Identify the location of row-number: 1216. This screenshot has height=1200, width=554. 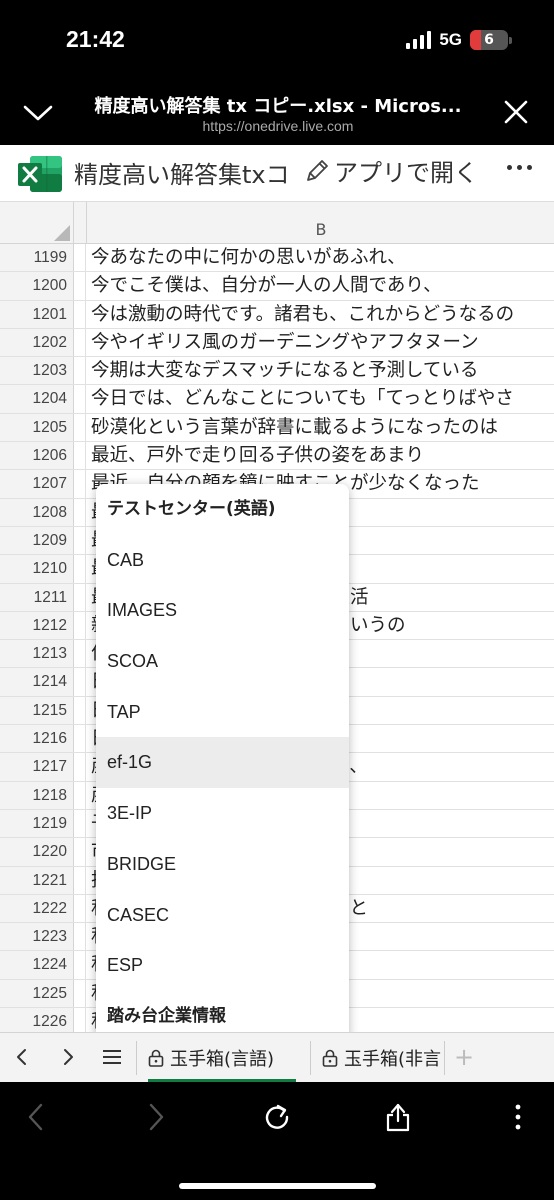
(37, 739).